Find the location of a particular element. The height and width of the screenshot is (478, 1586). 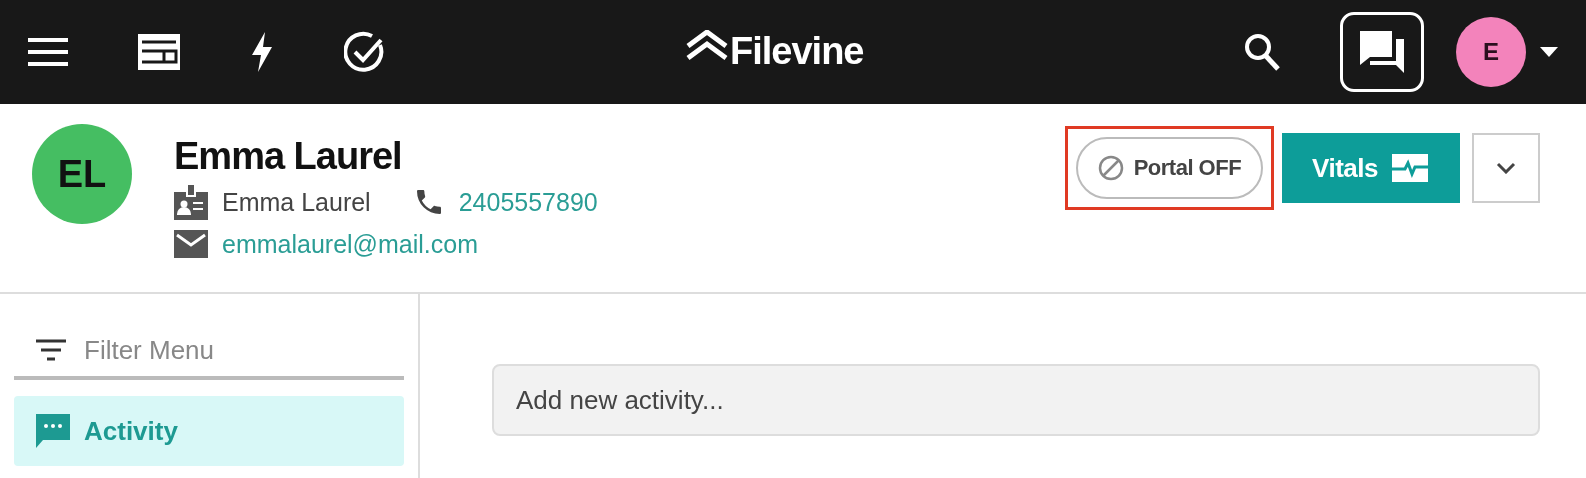

pulse-icon is located at coordinates (1410, 168).